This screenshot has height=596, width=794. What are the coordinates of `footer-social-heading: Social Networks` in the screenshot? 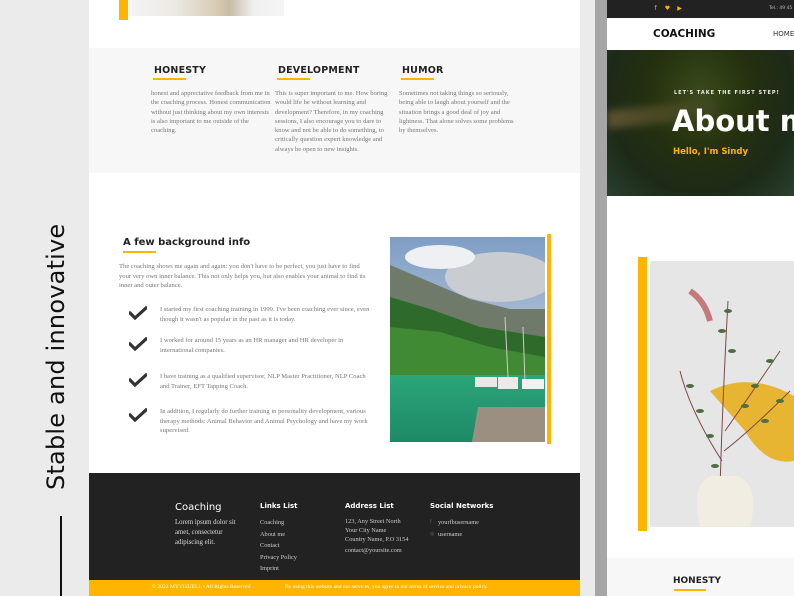 It's located at (462, 506).